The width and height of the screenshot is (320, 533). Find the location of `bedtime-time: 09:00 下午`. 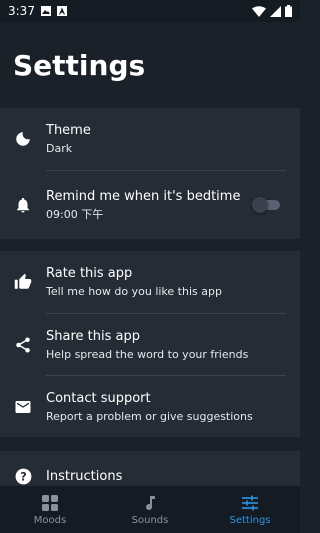

bedtime-time: 09:00 下午 is located at coordinates (75, 214).